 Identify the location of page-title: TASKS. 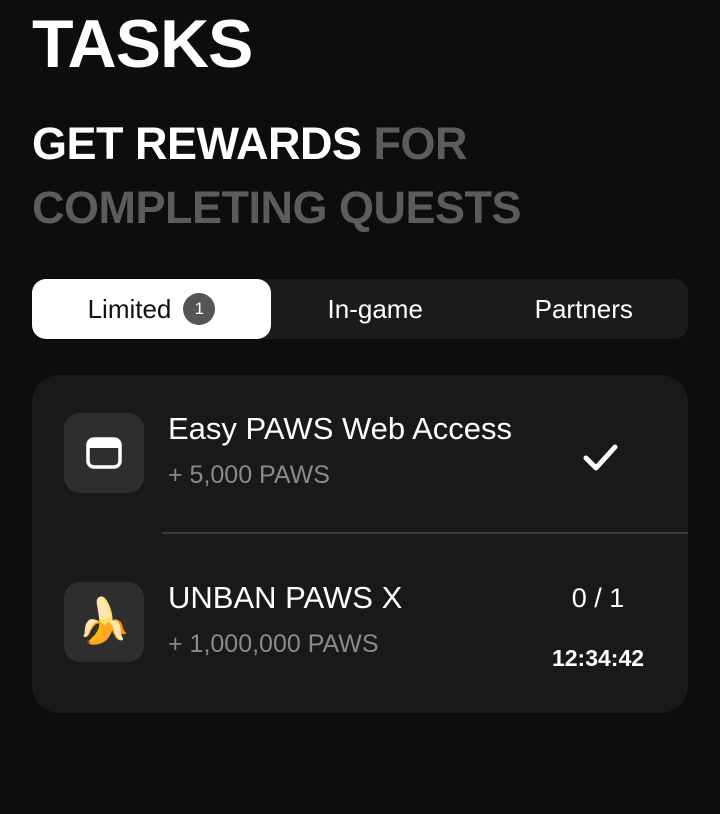
(142, 44).